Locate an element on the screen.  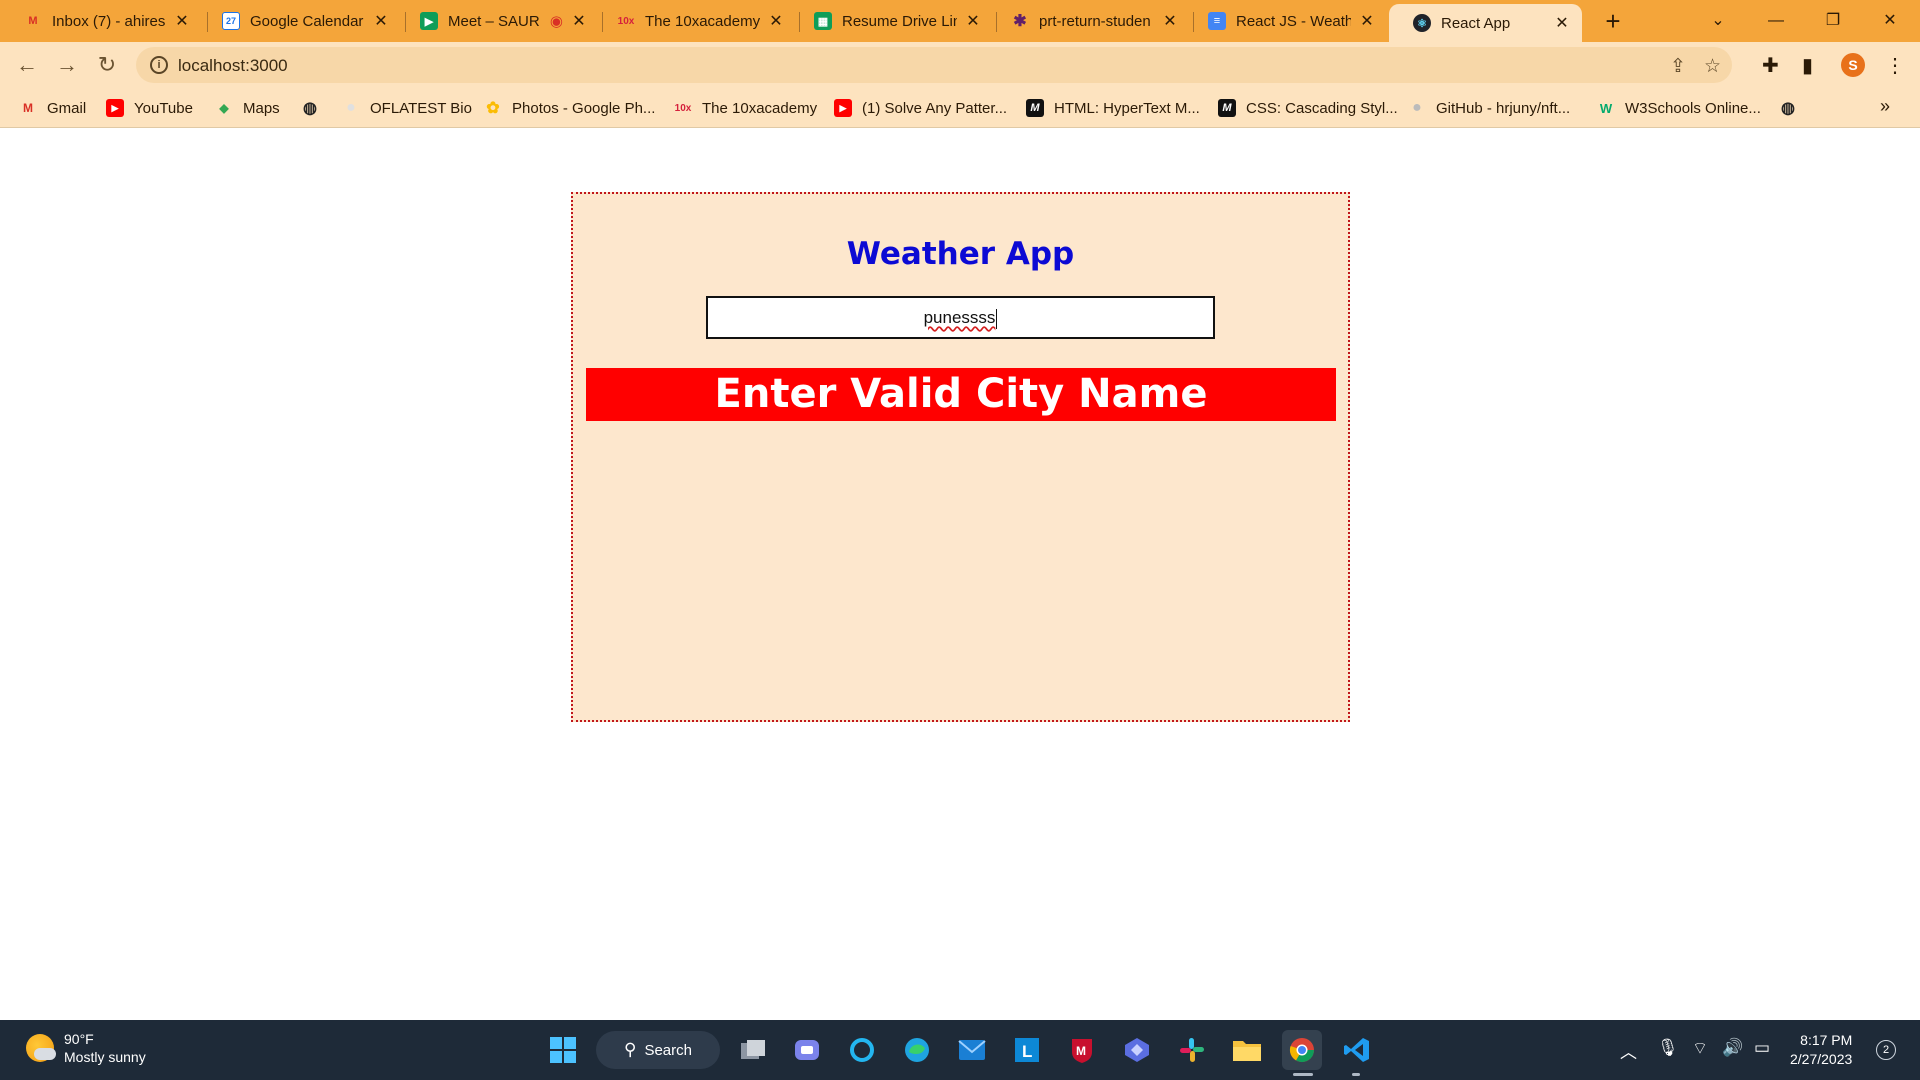
copilot-icon is located at coordinates (1137, 1050).